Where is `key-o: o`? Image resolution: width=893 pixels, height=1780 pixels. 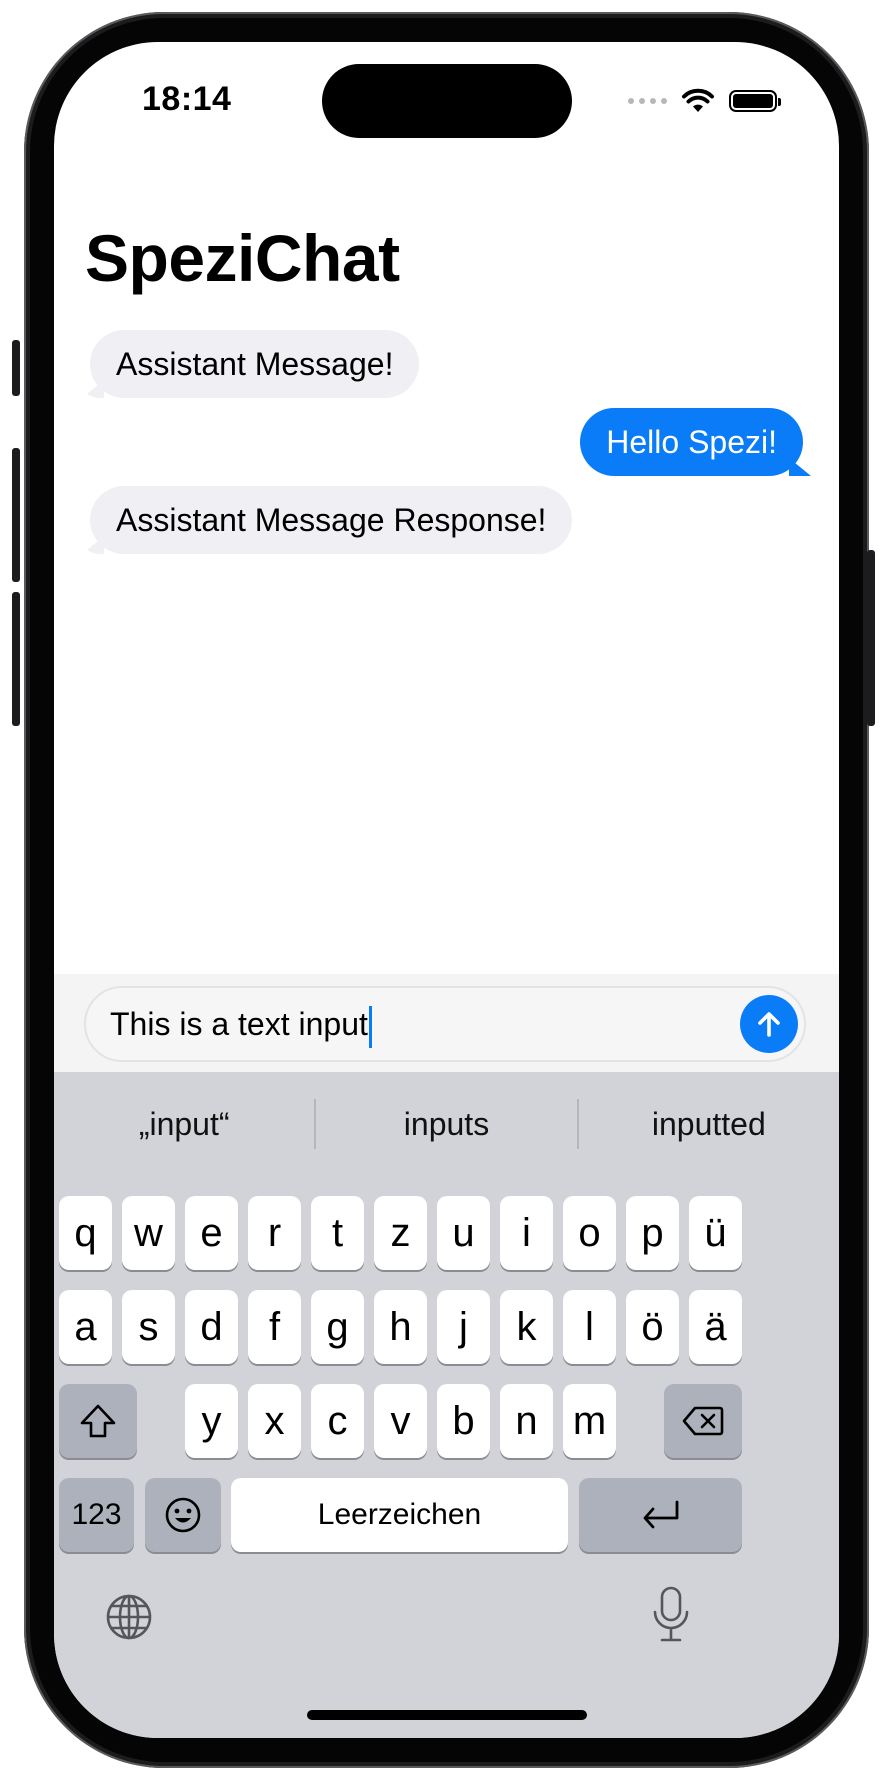 key-o: o is located at coordinates (589, 1233).